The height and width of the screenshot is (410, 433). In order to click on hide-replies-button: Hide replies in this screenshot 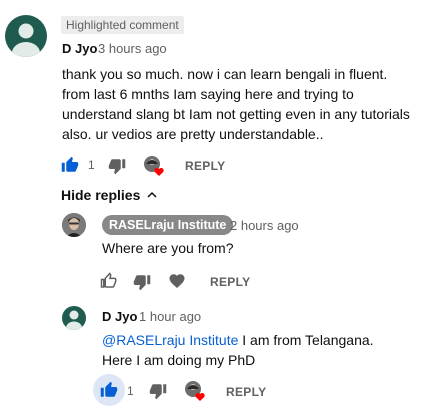, I will do `click(109, 195)`.